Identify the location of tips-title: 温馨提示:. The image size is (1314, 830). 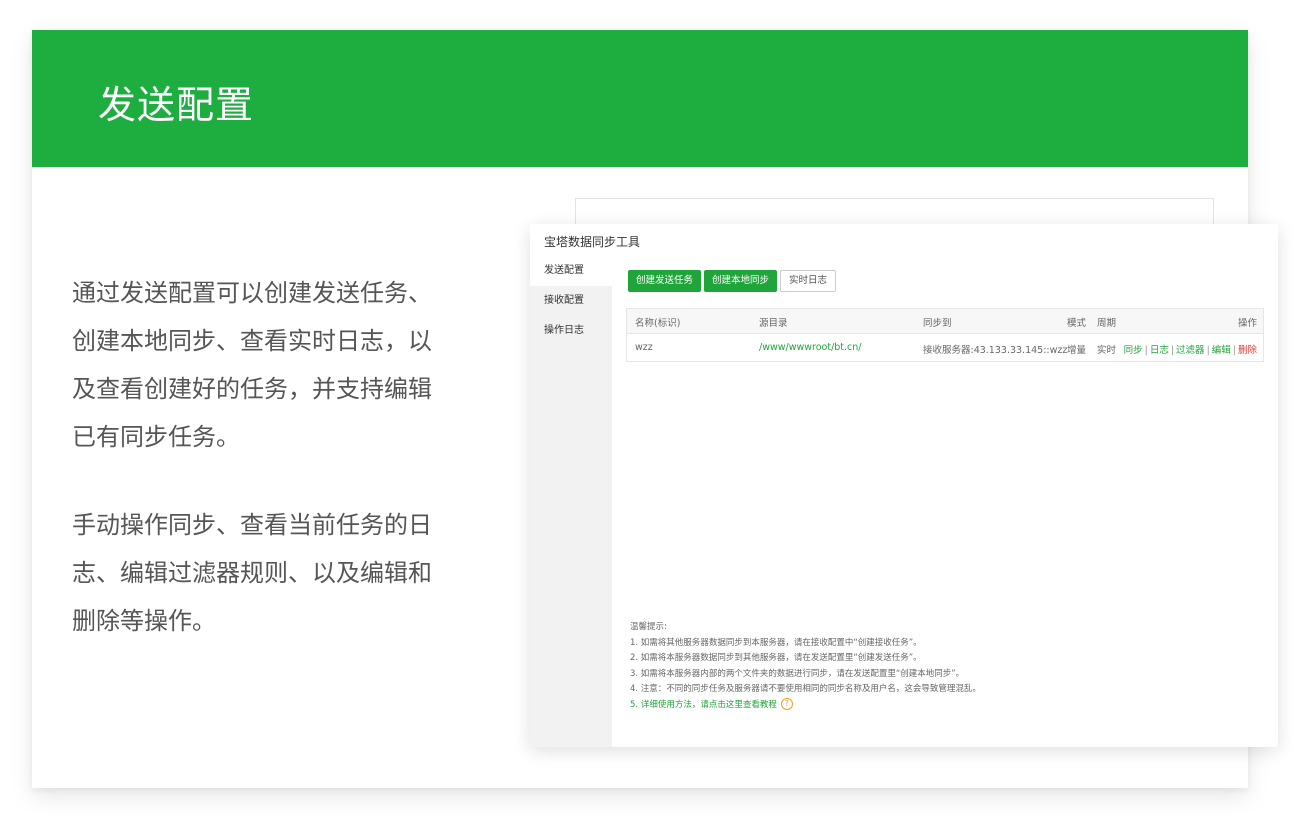
(648, 627).